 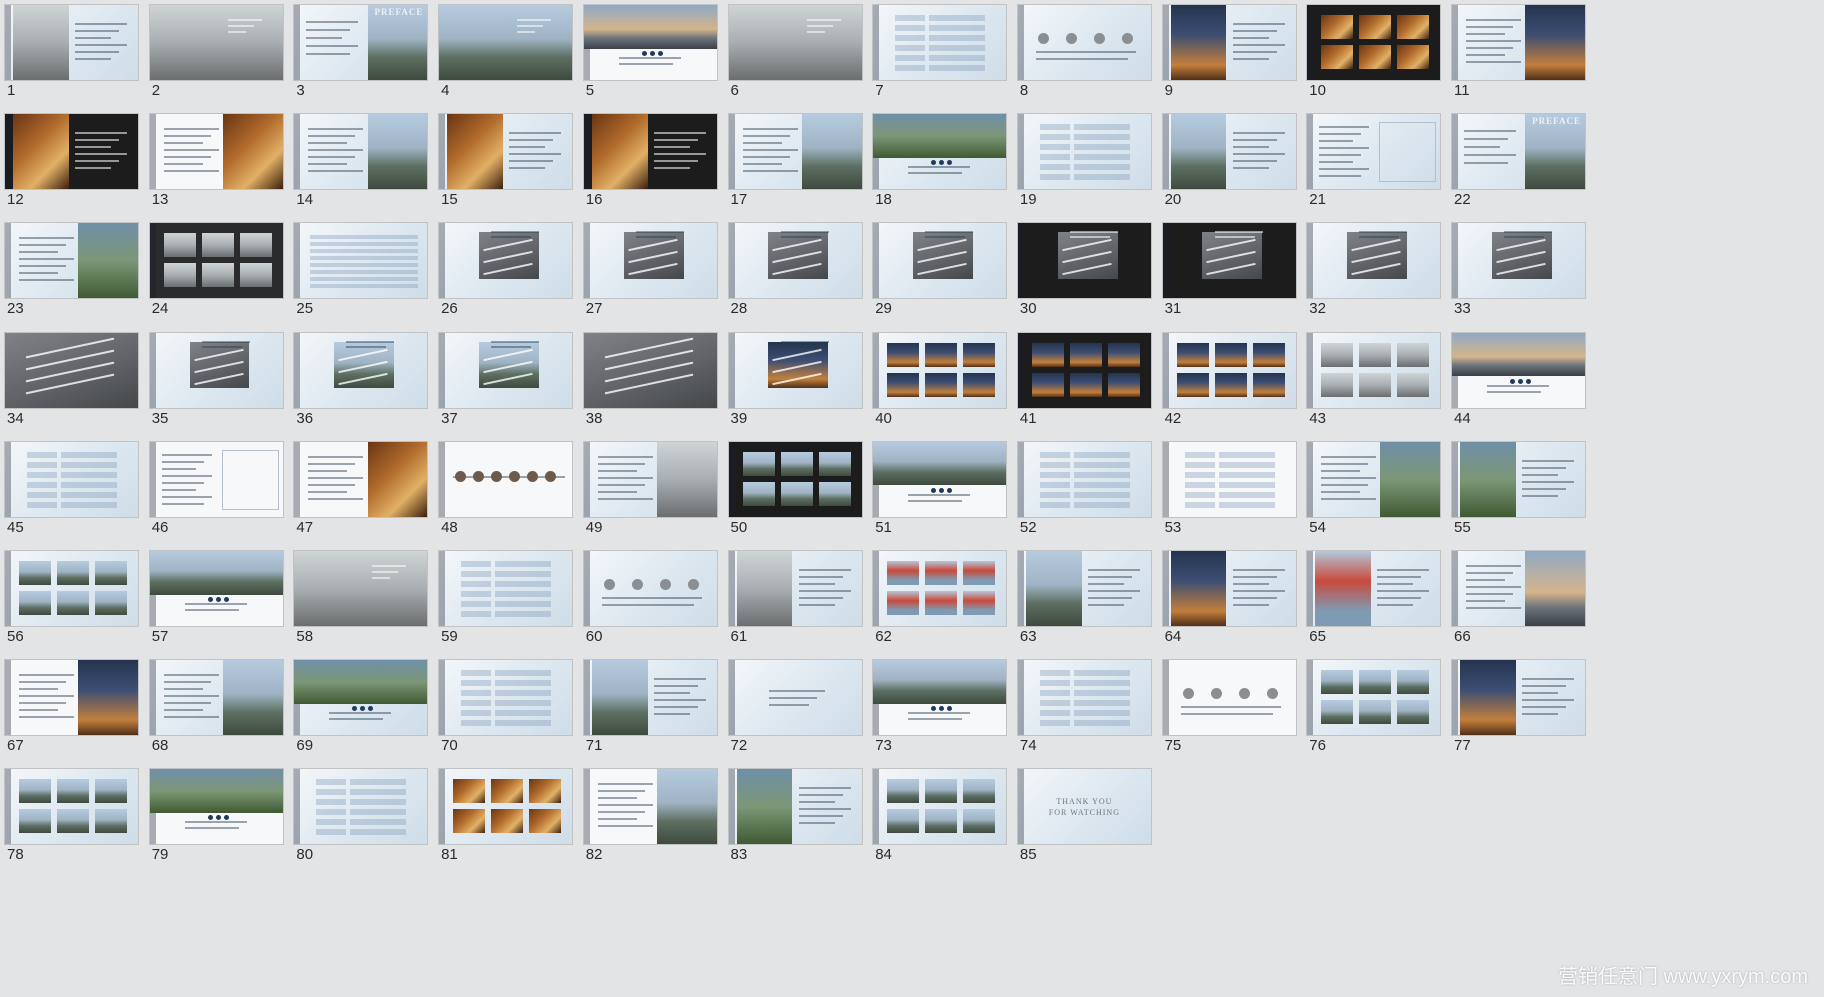 I want to click on slide-cell: 19, so click(x=1088, y=169).